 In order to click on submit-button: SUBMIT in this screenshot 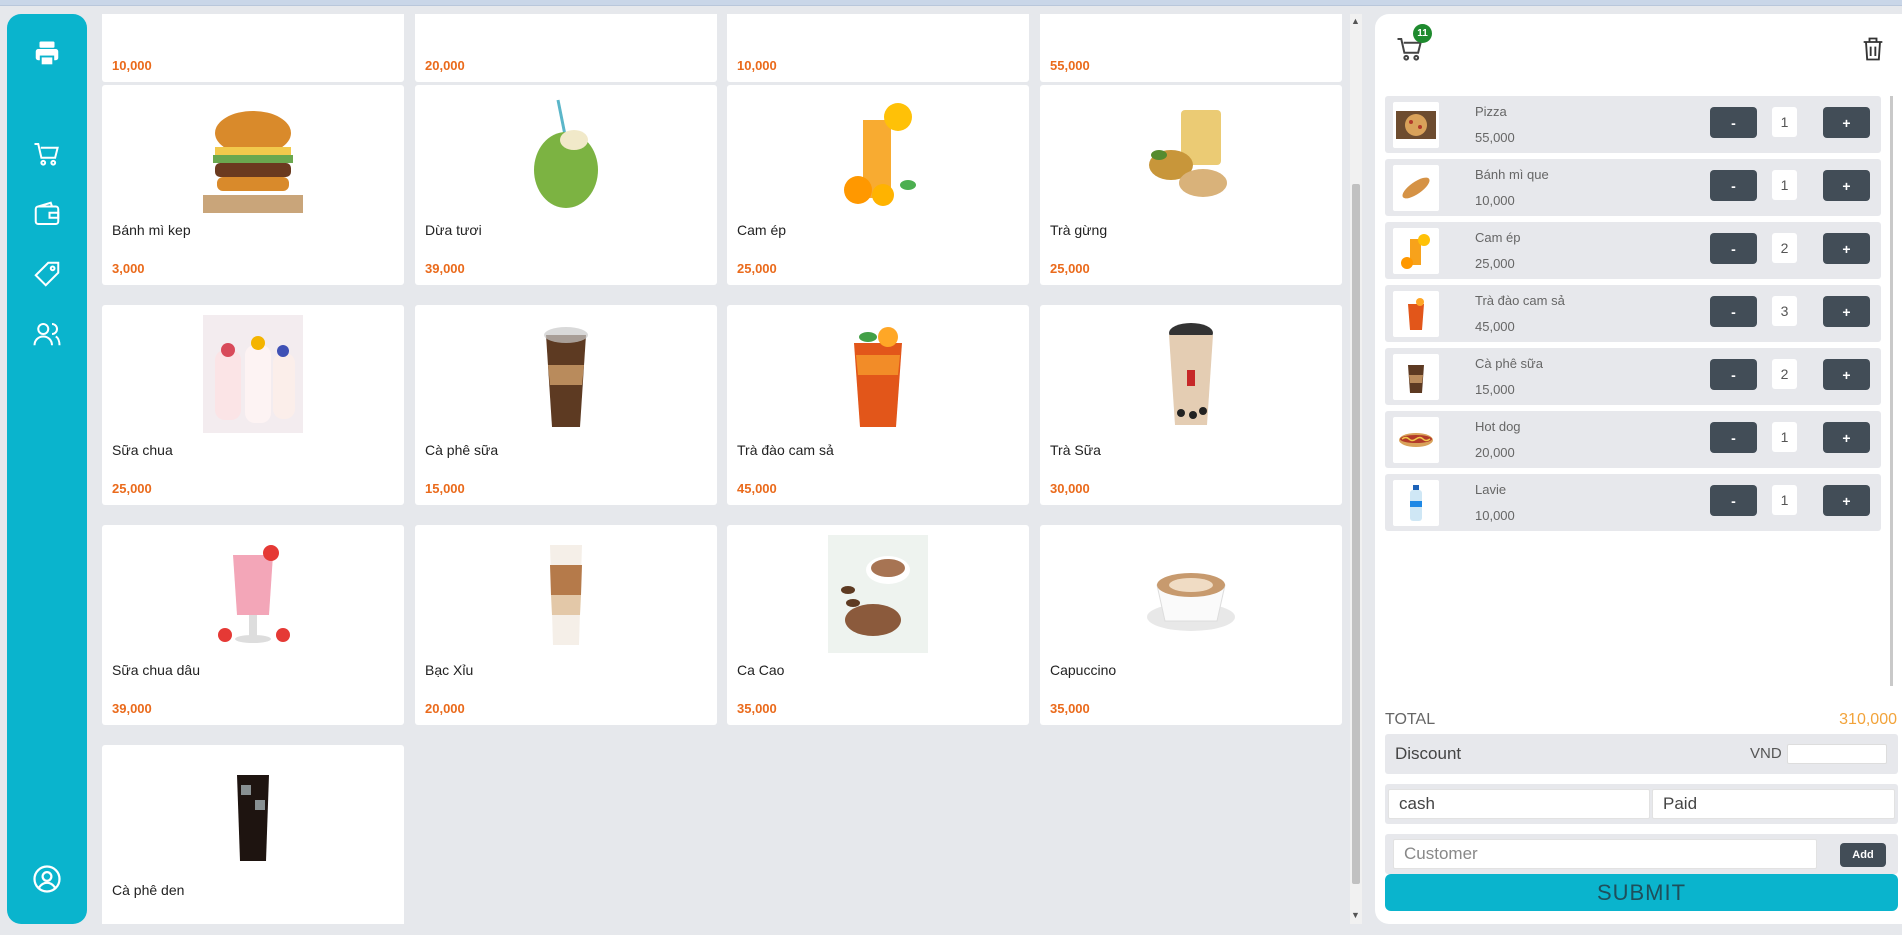, I will do `click(1641, 892)`.